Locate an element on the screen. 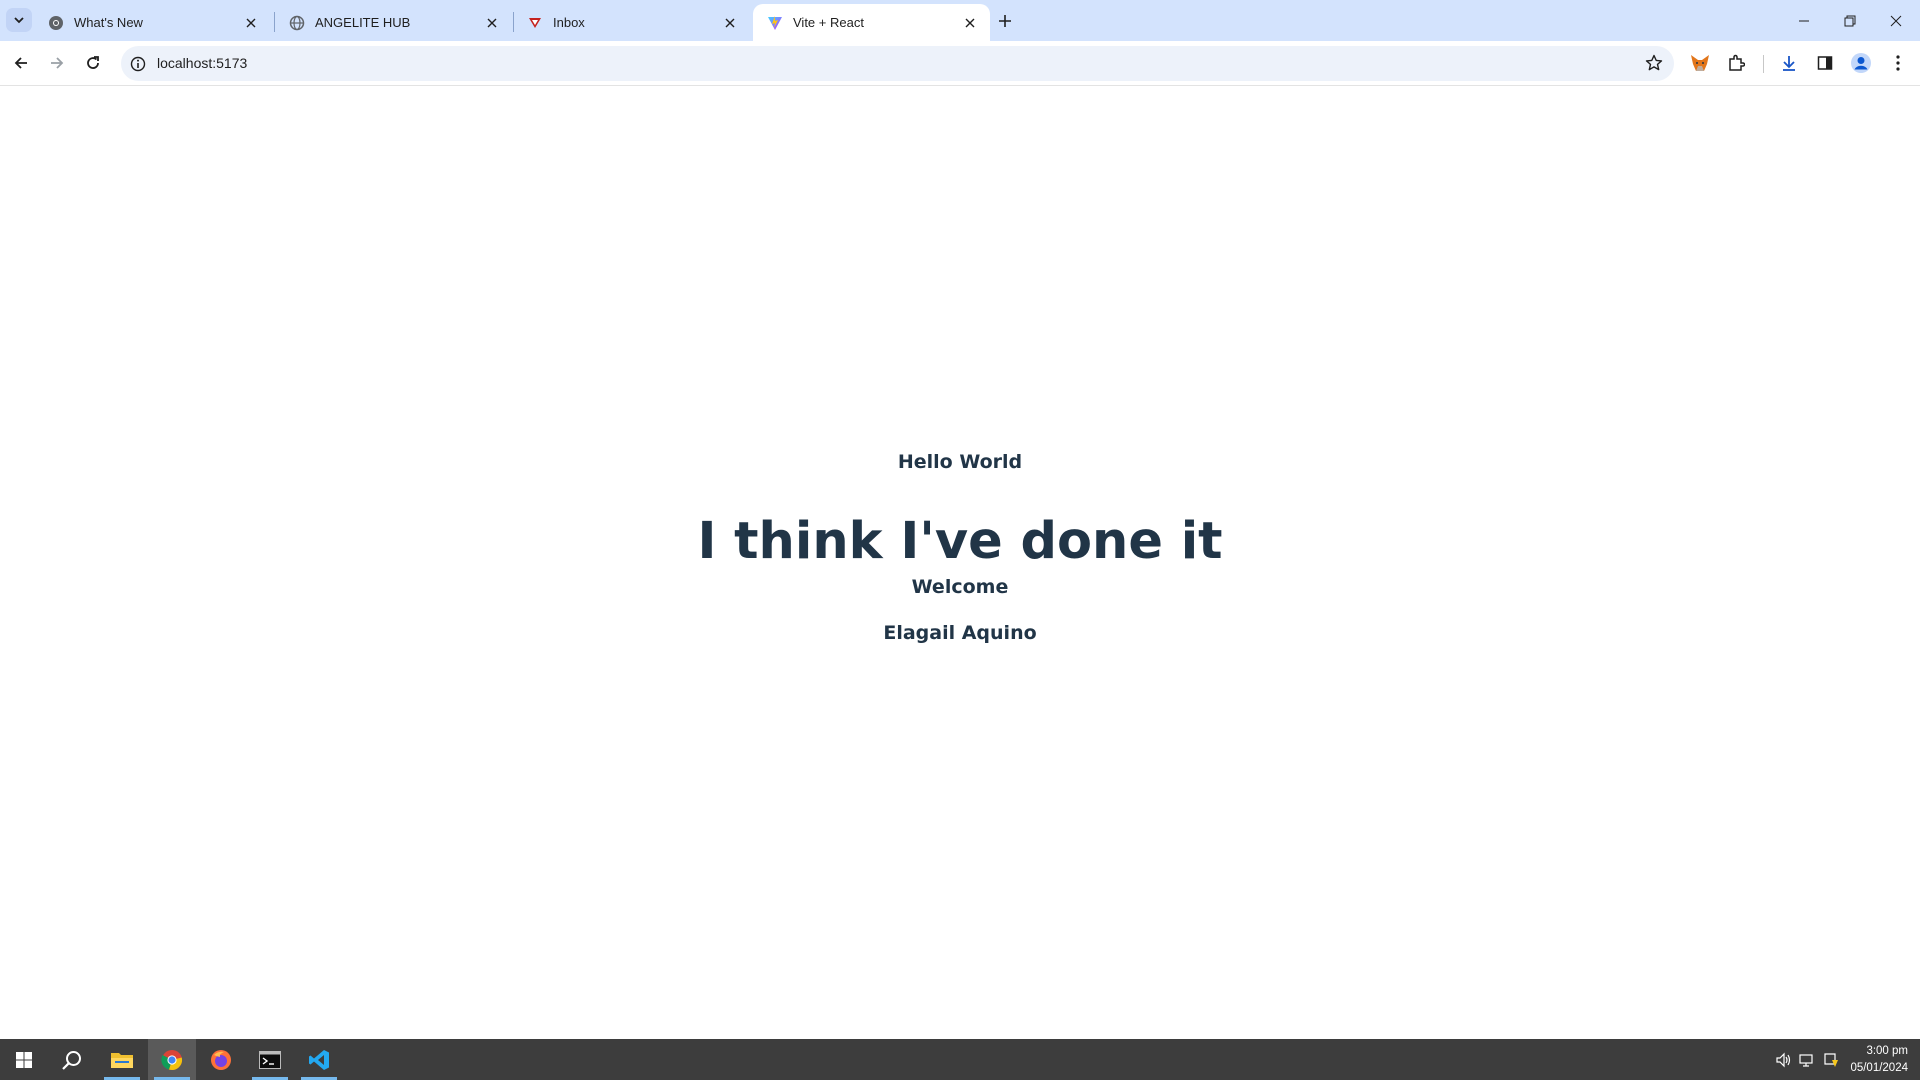 Image resolution: width=1920 pixels, height=1080 pixels. notification-shield-icon is located at coordinates (1831, 1060).